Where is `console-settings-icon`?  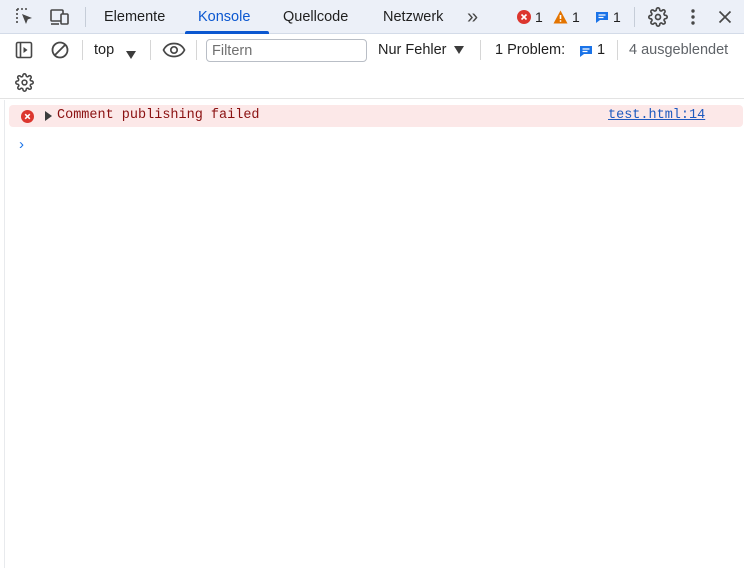
console-settings-icon is located at coordinates (24, 82).